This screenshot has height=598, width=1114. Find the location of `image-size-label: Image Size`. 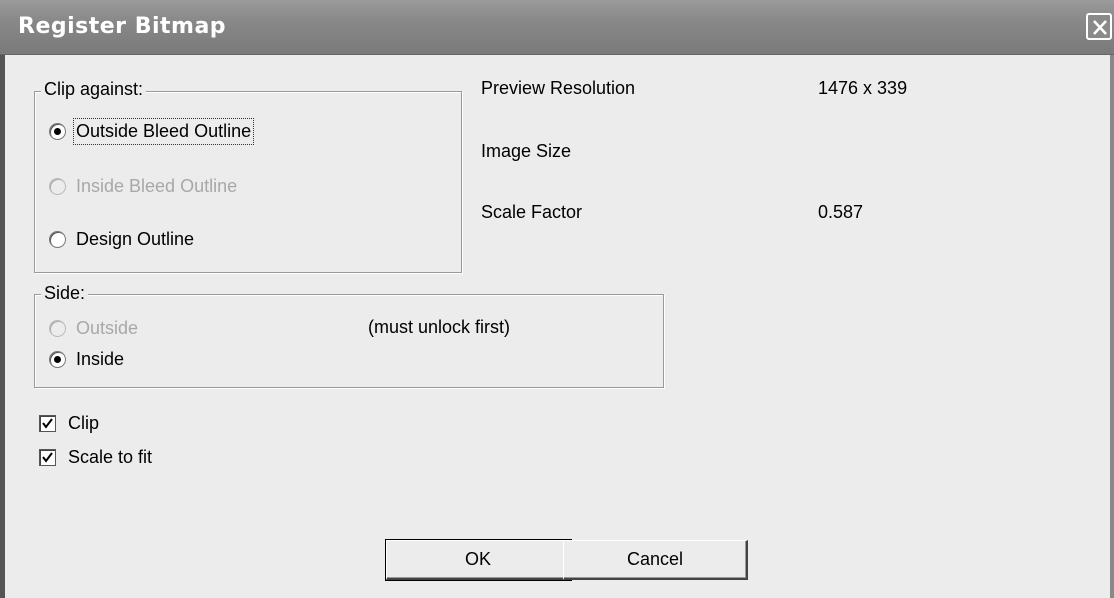

image-size-label: Image Size is located at coordinates (526, 151).